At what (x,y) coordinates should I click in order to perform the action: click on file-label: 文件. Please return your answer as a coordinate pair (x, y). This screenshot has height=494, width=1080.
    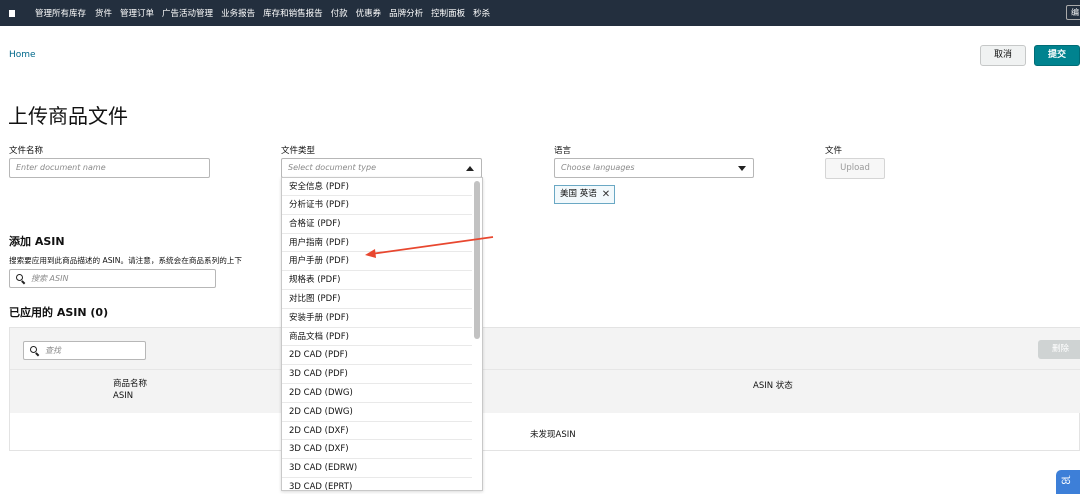
    Looking at the image, I should click on (834, 151).